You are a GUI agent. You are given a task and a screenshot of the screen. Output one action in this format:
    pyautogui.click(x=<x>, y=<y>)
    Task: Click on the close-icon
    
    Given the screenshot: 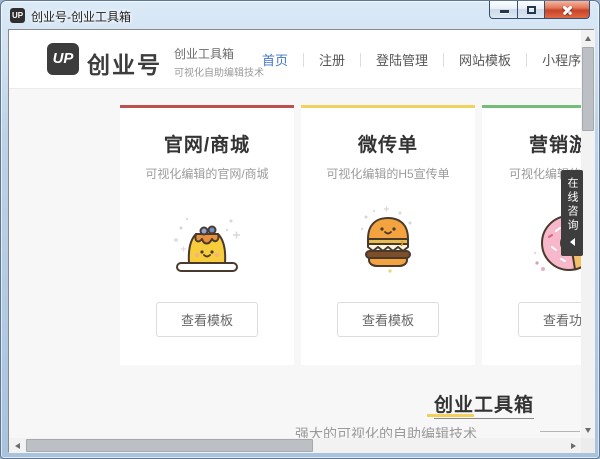 What is the action you would take?
    pyautogui.click(x=567, y=10)
    